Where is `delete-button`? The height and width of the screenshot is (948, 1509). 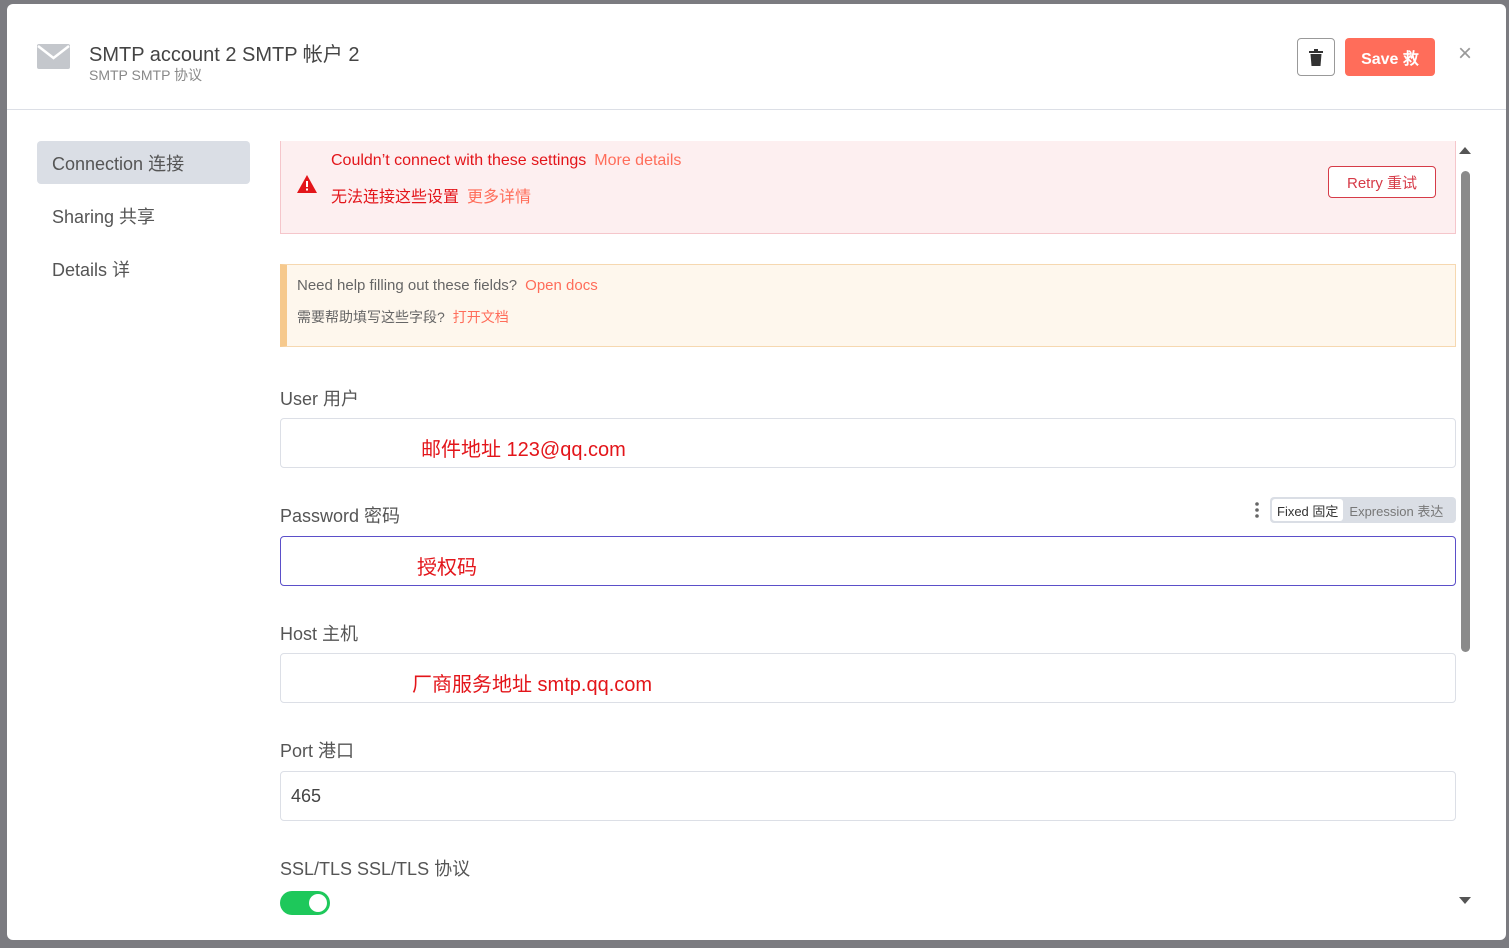 delete-button is located at coordinates (1316, 57).